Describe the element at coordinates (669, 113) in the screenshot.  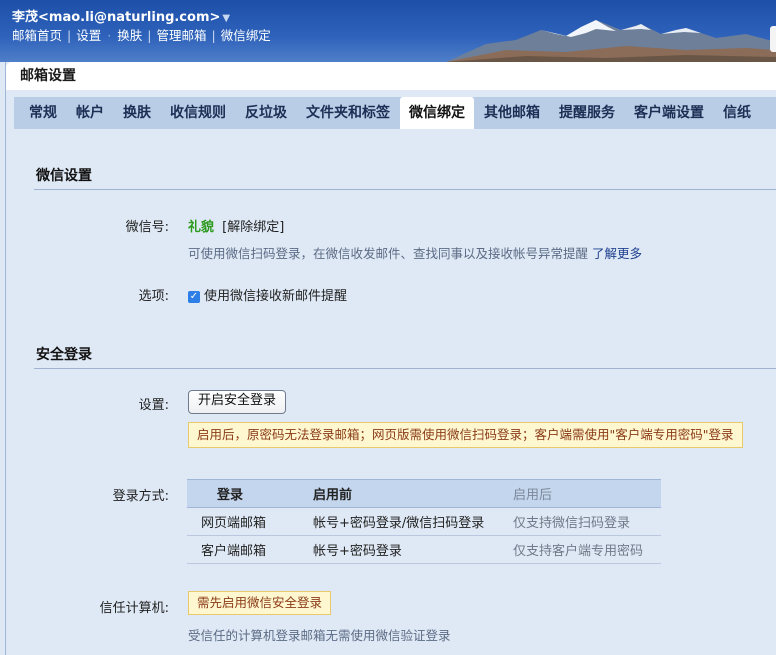
I see `tab-client-settings: 客户端设置` at that location.